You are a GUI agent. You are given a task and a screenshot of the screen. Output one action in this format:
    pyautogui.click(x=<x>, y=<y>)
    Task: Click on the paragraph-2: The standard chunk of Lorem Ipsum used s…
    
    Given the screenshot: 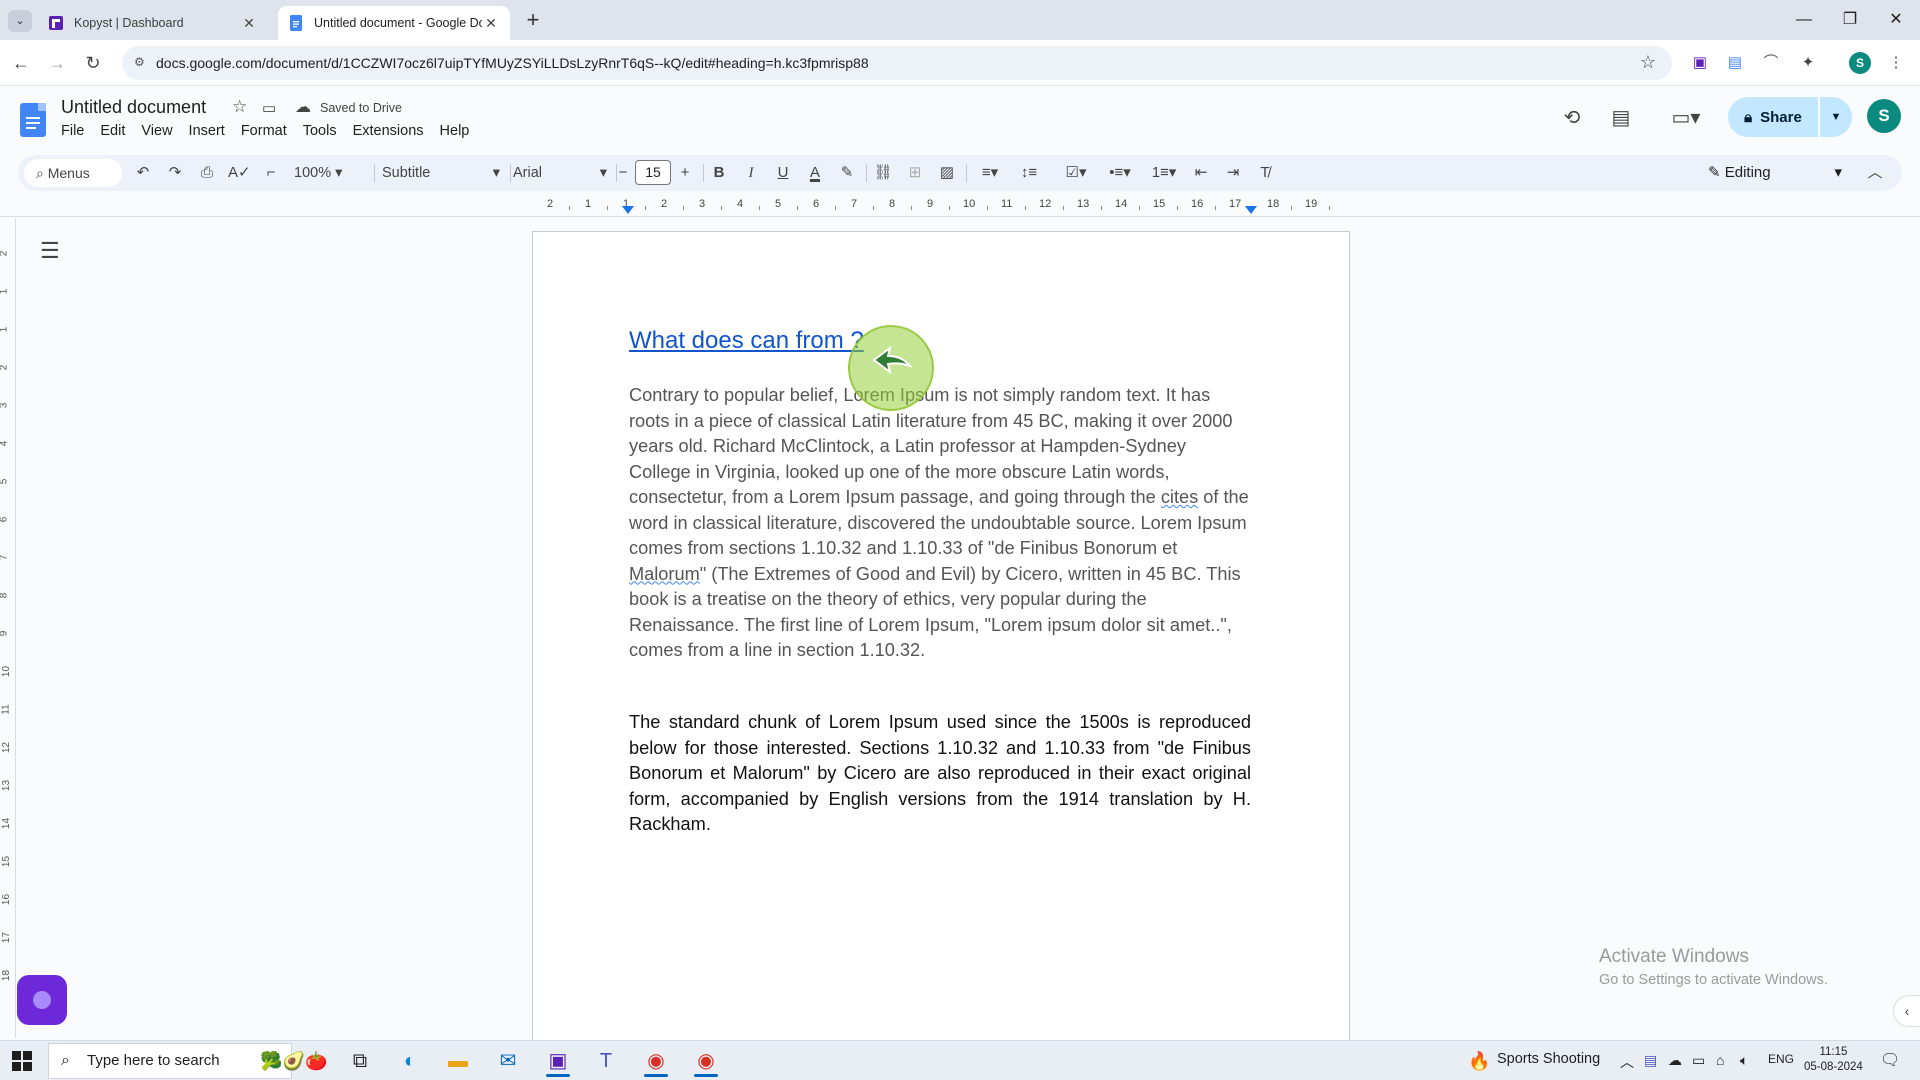 What is the action you would take?
    pyautogui.click(x=940, y=774)
    